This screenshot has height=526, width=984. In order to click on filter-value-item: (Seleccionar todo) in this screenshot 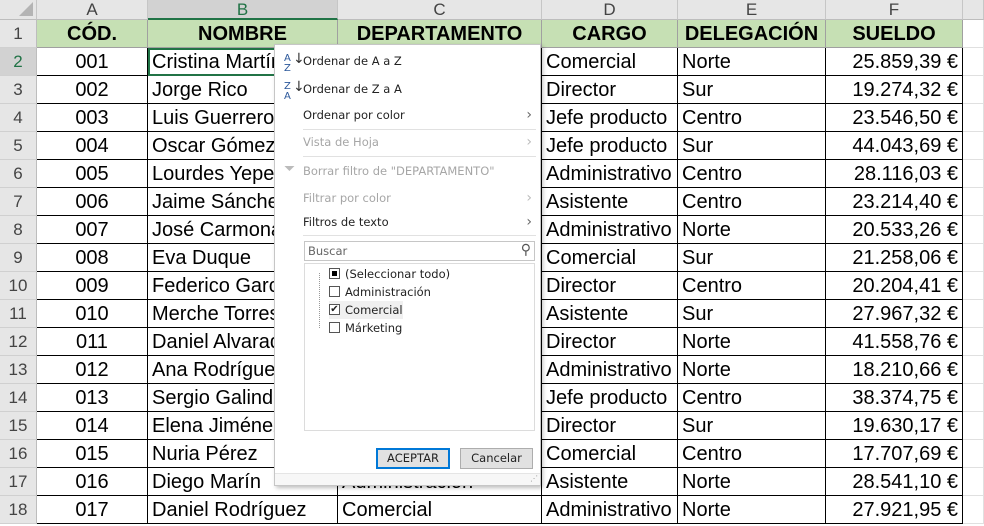, I will do `click(389, 274)`.